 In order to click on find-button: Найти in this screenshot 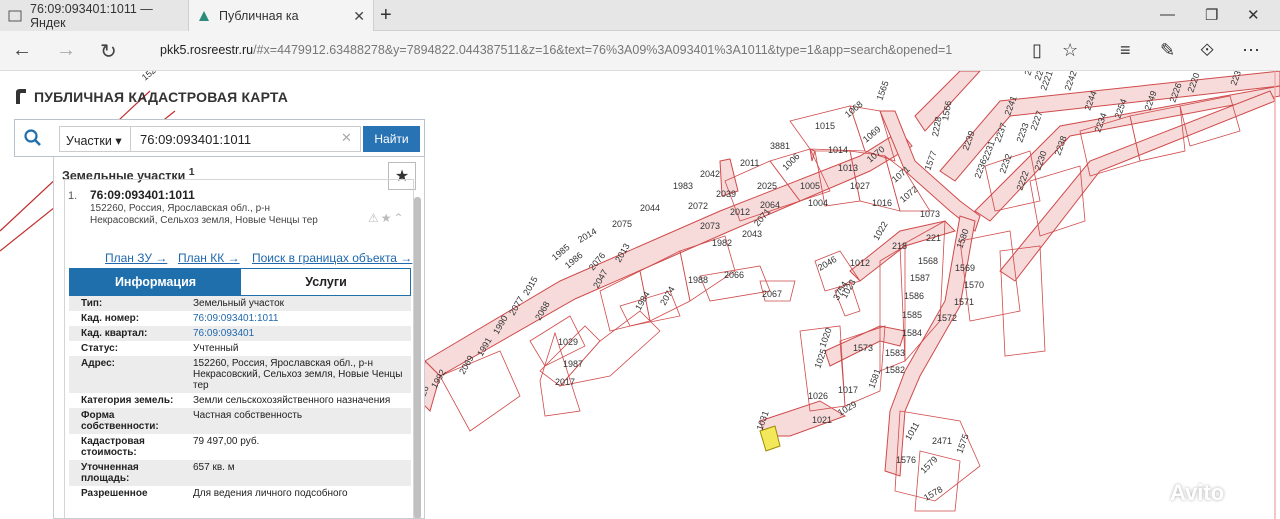, I will do `click(391, 139)`.